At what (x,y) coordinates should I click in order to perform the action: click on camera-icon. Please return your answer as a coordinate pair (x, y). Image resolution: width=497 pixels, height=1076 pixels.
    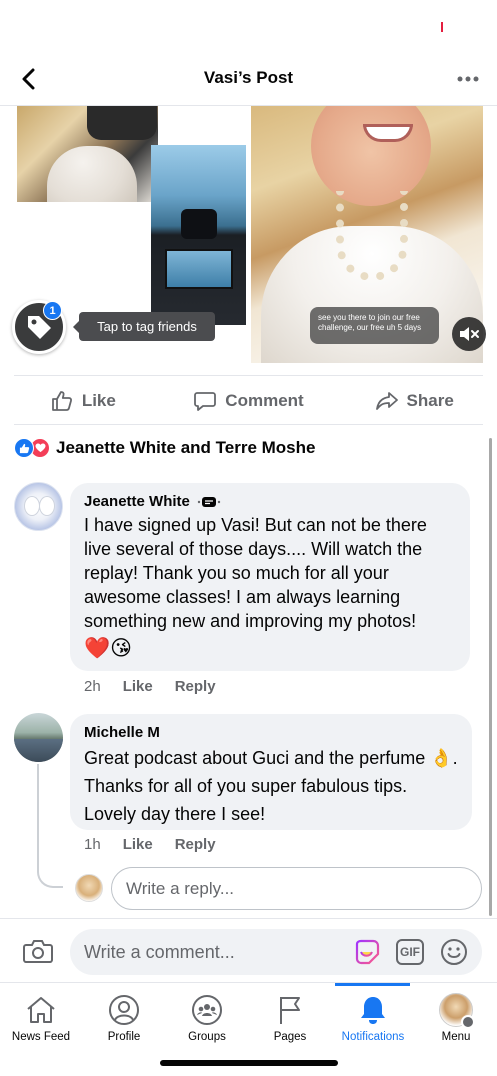
    Looking at the image, I should click on (38, 951).